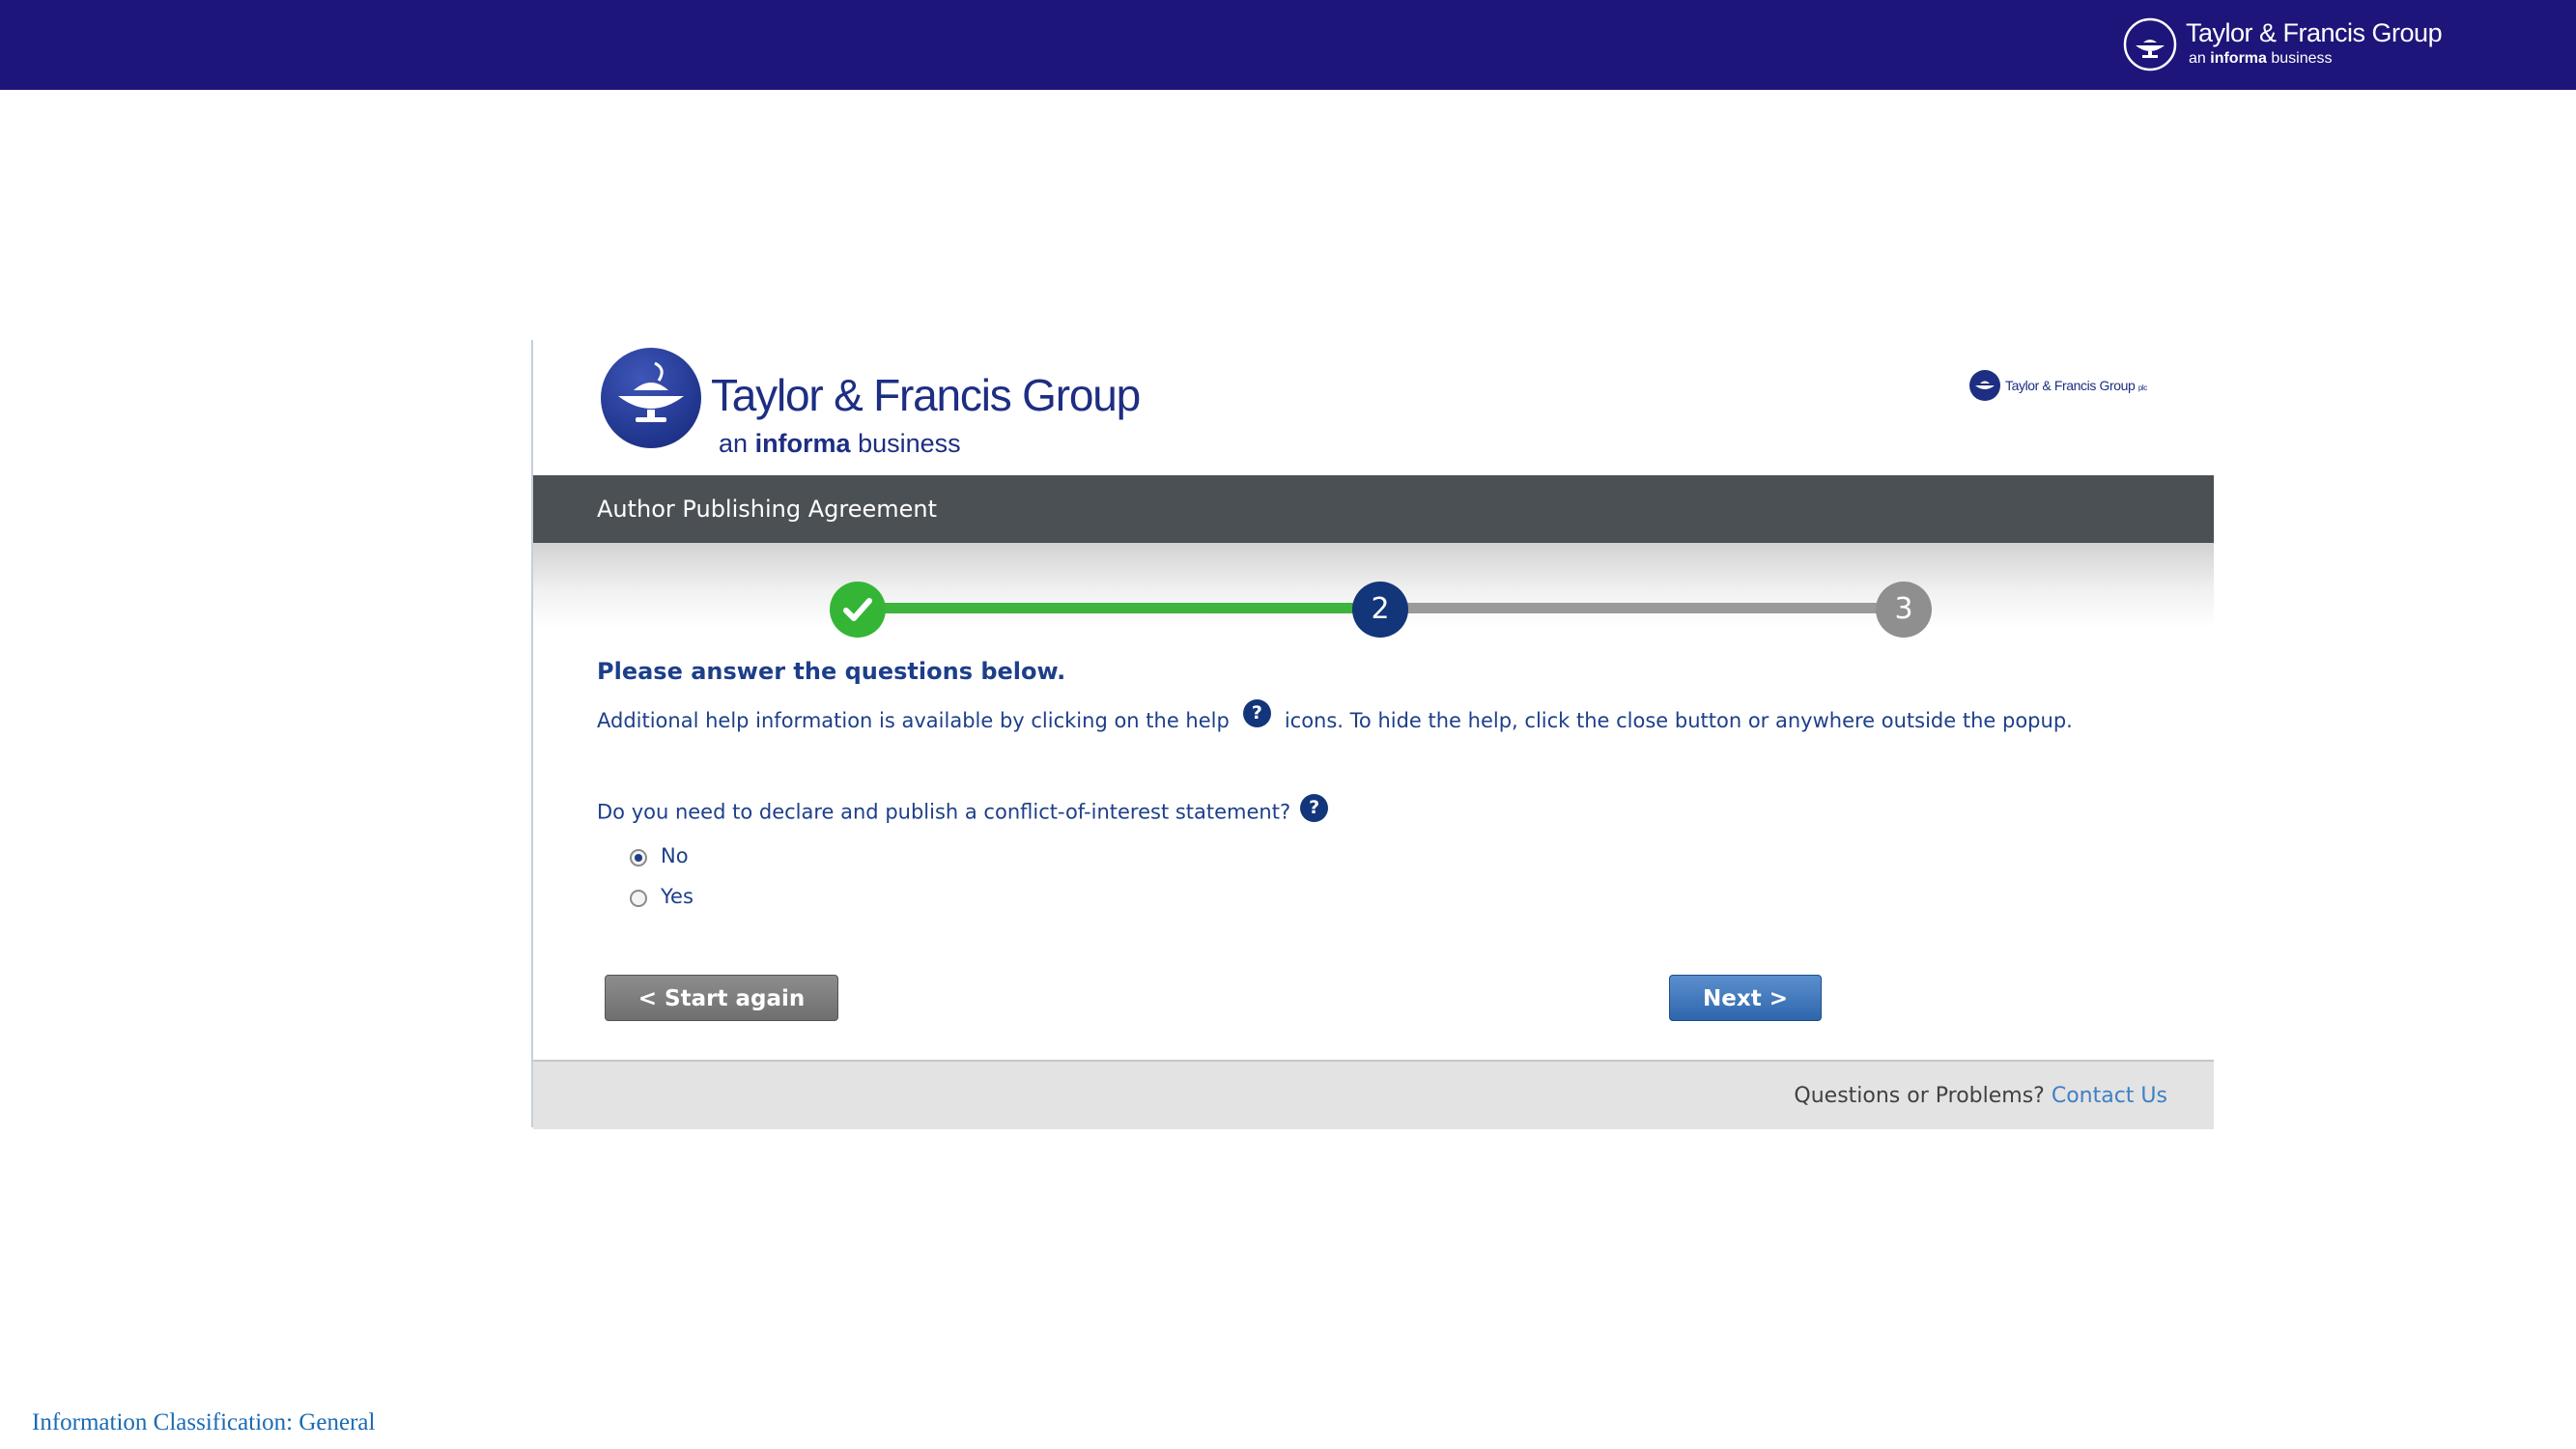 The height and width of the screenshot is (1449, 2576). Describe the element at coordinates (1904, 610) in the screenshot. I see `step-3-upcoming: 3` at that location.